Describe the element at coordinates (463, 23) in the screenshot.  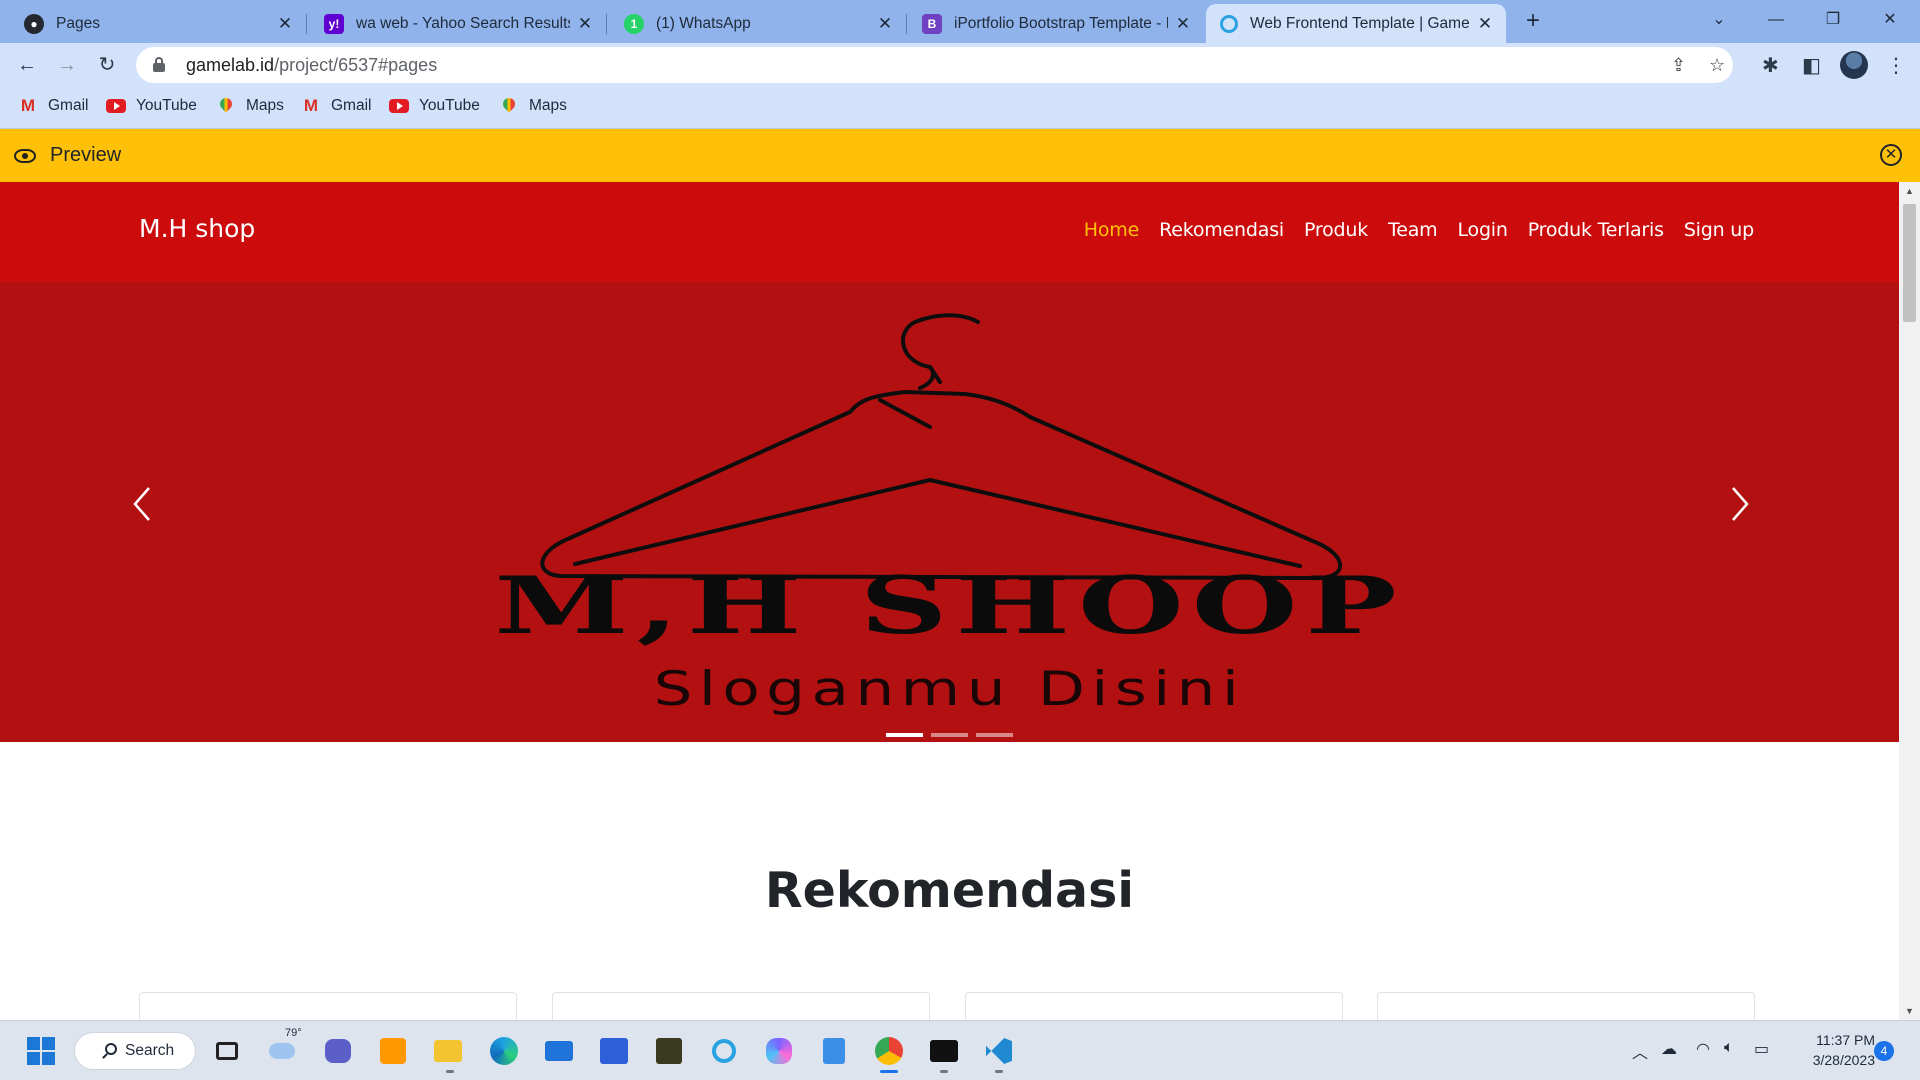
I see `tab-title: wa web - Yahoo Search Results` at that location.